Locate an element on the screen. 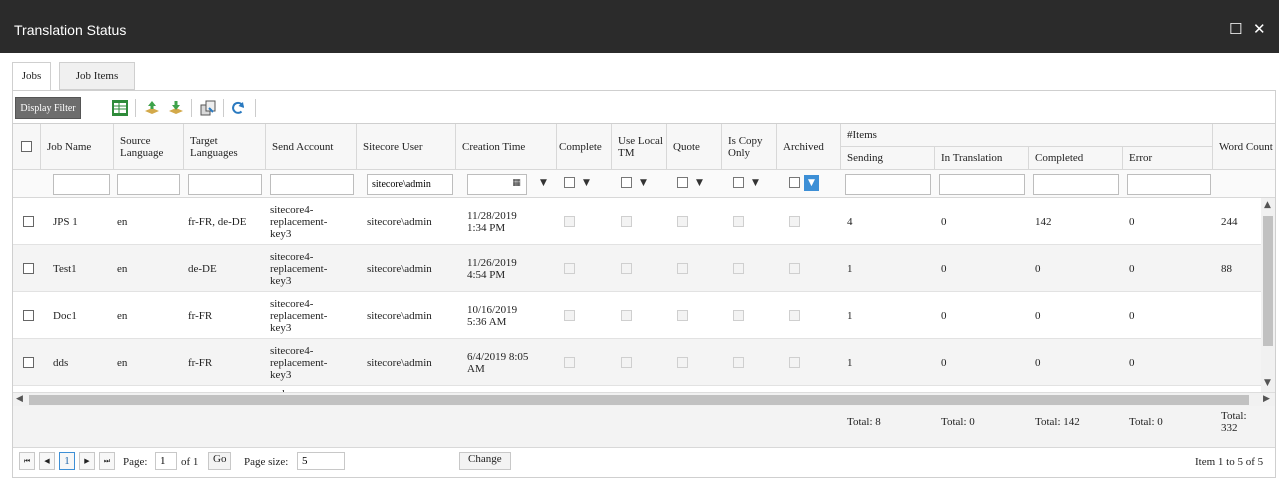 The height and width of the screenshot is (479, 1279). header-quote: Quote is located at coordinates (694, 147).